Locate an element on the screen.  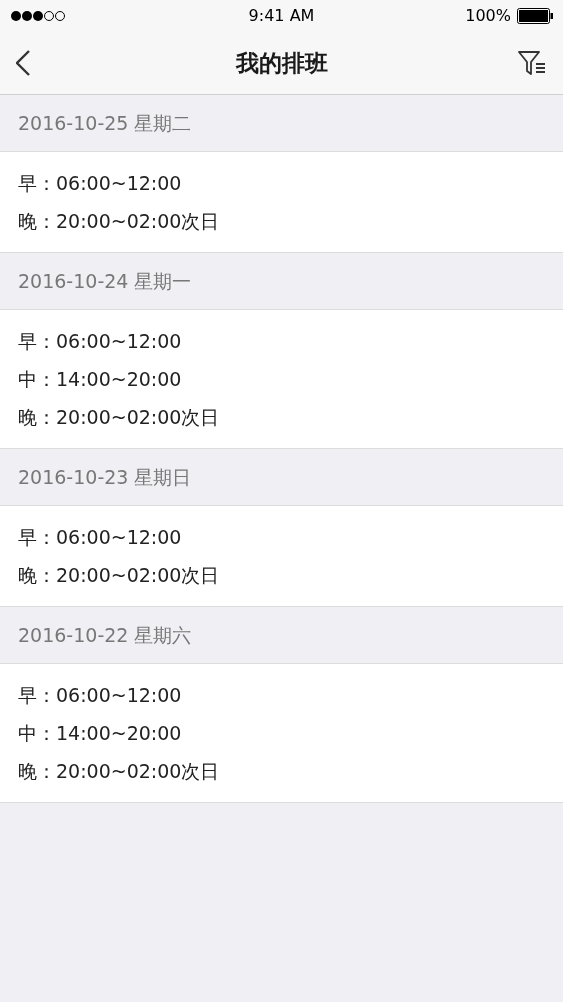
date-header: 2016-10-24 星期一 is located at coordinates (105, 281).